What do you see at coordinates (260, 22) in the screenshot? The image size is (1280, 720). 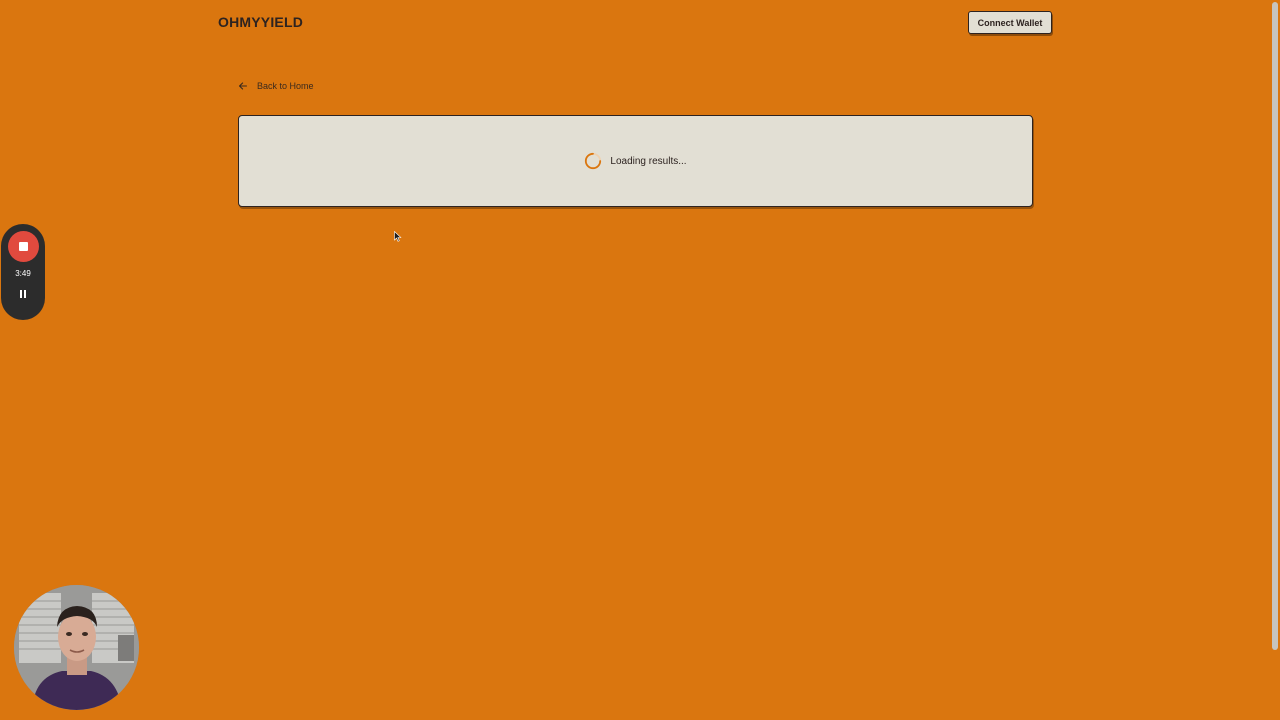 I see `site-logo: OHMYYIELD` at bounding box center [260, 22].